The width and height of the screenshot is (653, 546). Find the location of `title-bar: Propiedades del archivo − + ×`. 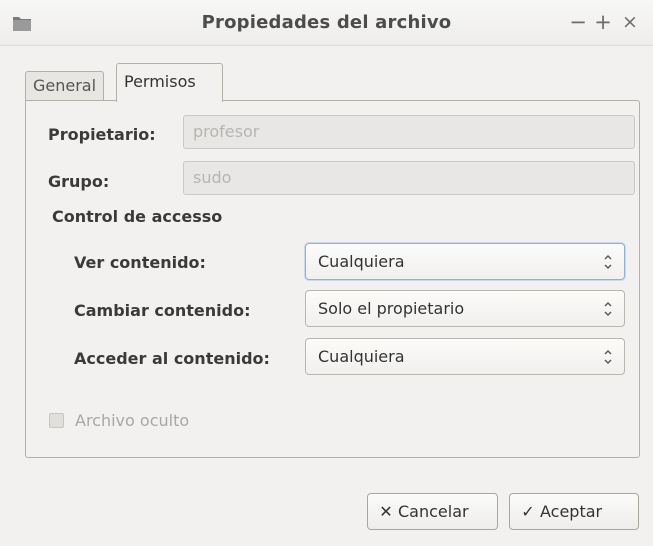

title-bar: Propiedades del archivo − + × is located at coordinates (326, 23).